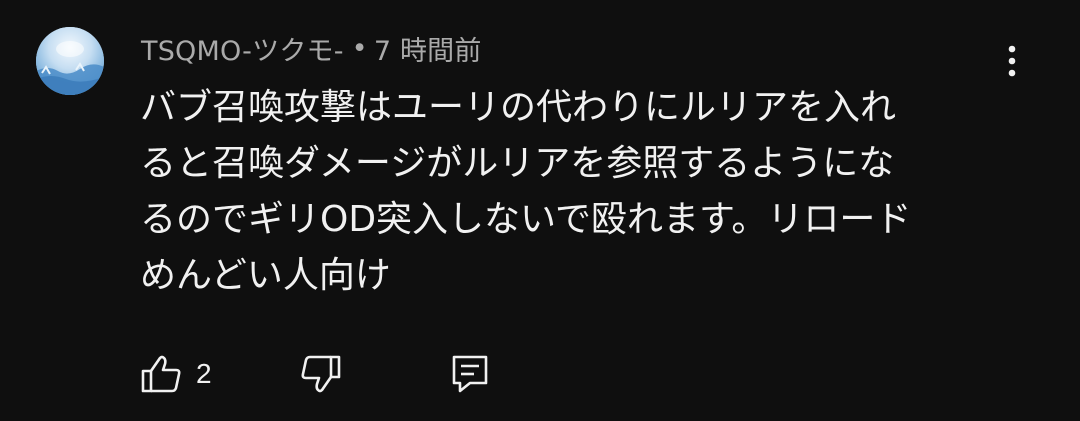 The width and height of the screenshot is (1080, 421). I want to click on comment-actions: 2, so click(325, 374).